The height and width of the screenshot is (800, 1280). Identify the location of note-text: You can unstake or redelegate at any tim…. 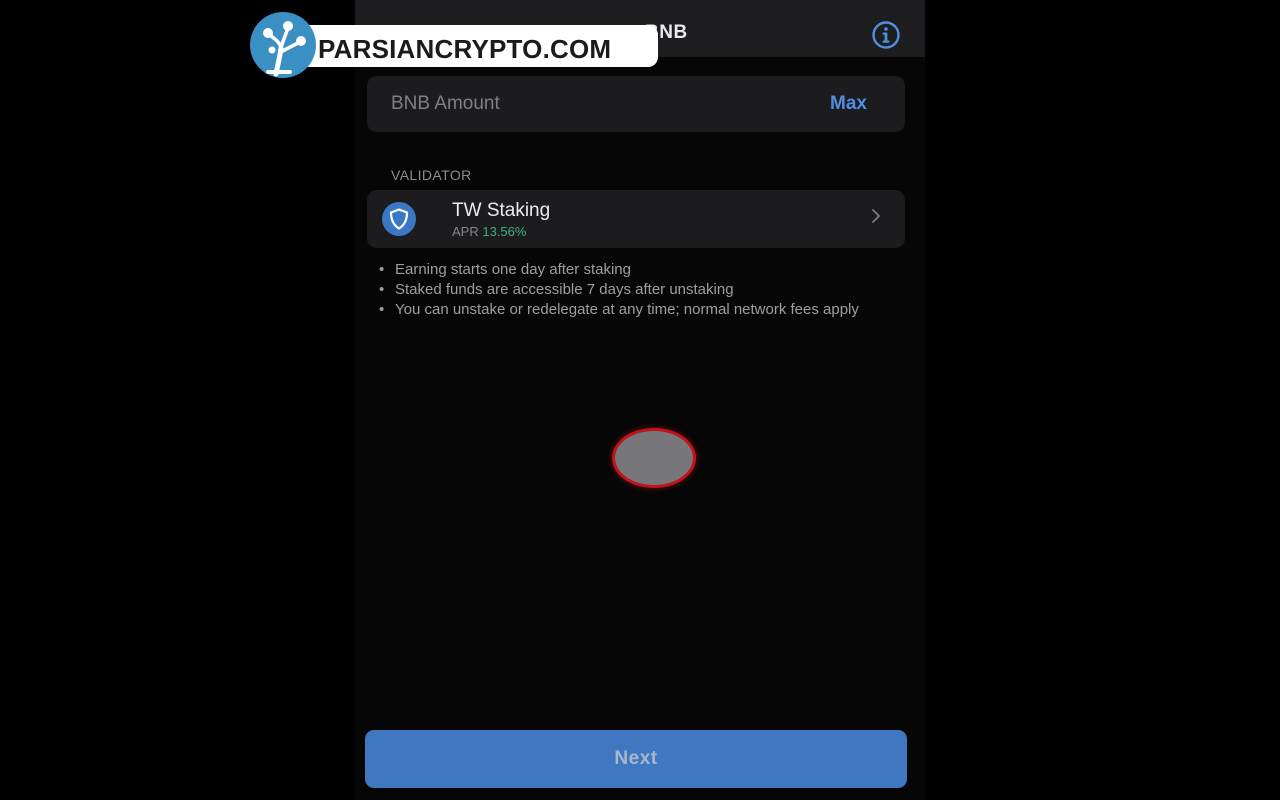
(627, 309).